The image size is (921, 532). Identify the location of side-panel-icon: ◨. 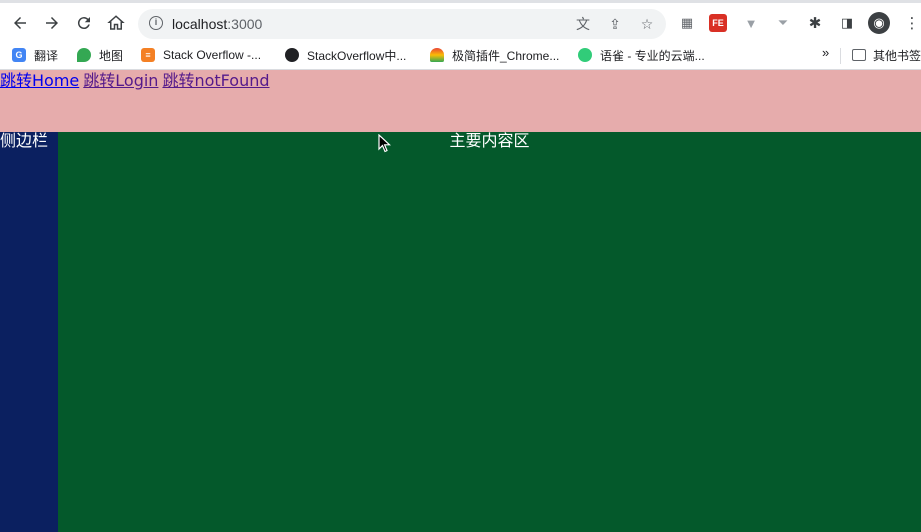
(847, 23).